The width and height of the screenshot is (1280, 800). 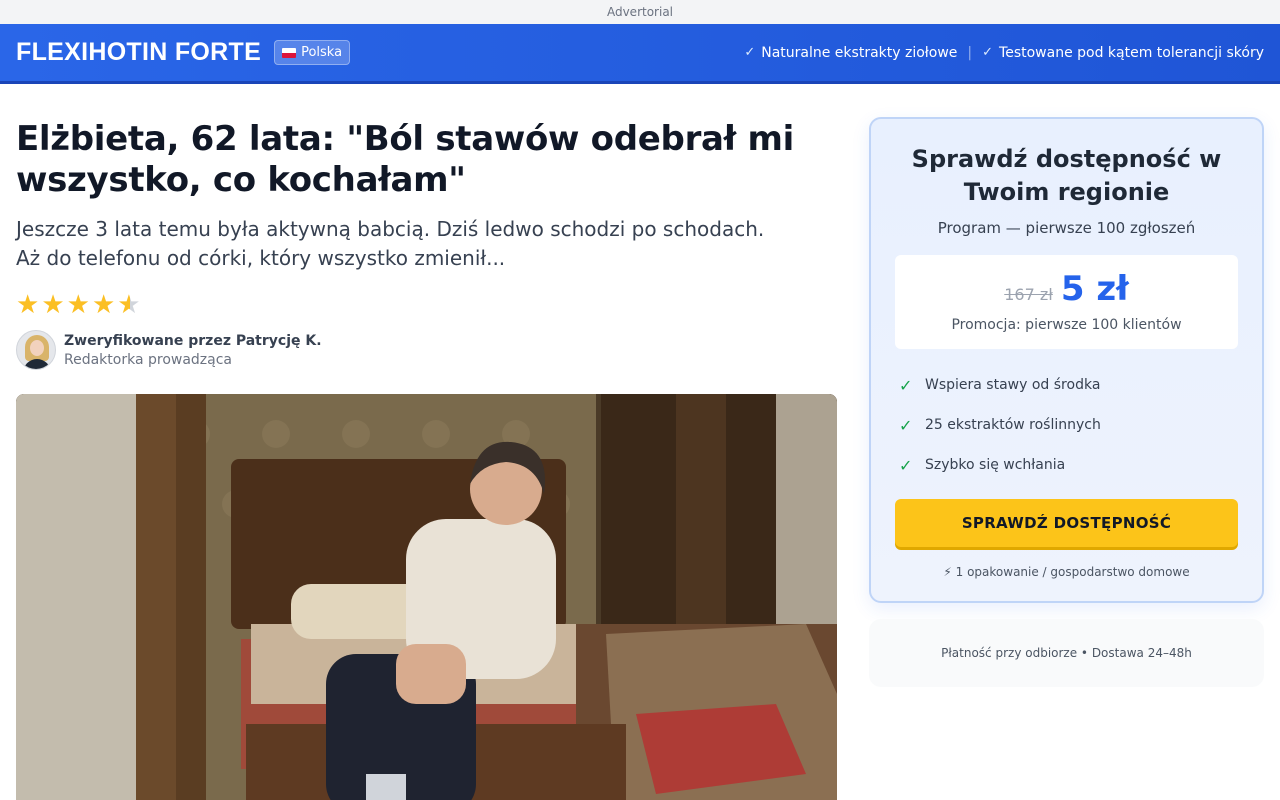 I want to click on trust-badge: ✓ Testowane pod kątem tolerancji skóry, so click(x=1123, y=53).